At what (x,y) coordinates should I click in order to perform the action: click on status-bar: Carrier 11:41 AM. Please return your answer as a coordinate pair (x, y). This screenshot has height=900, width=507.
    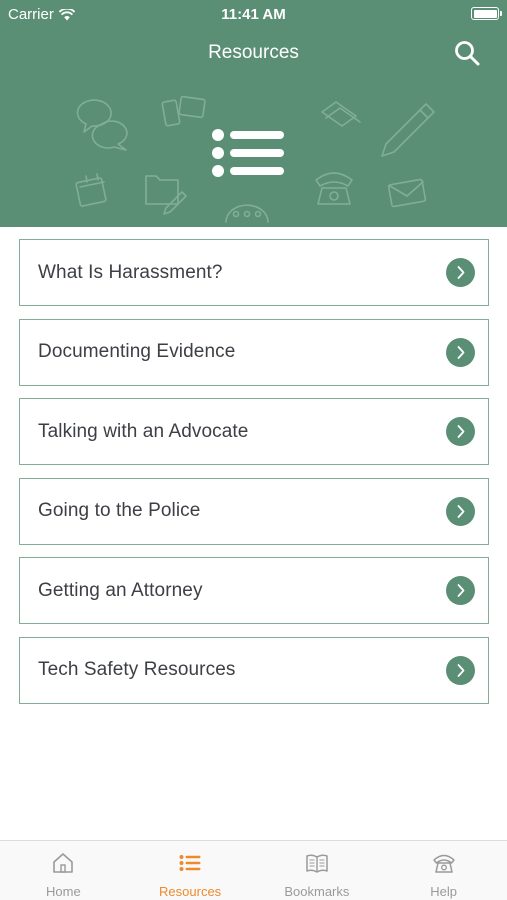
    Looking at the image, I should click on (253, 15).